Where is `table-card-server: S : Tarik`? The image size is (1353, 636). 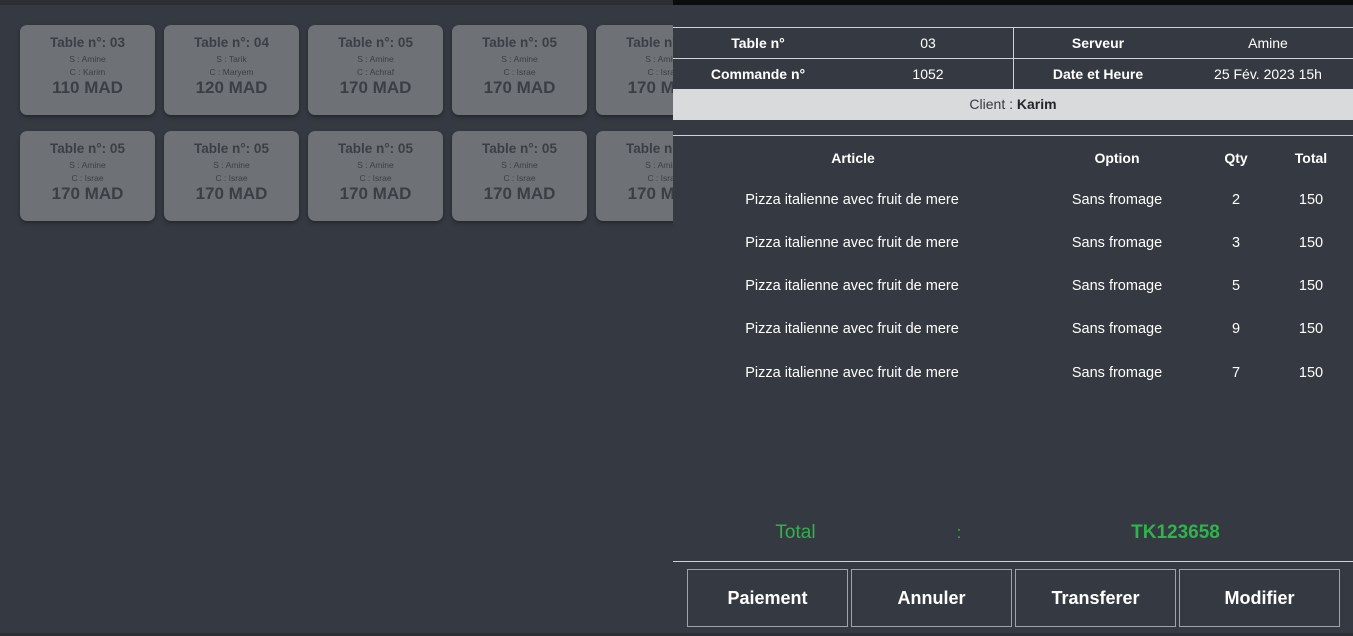
table-card-server: S : Tarik is located at coordinates (231, 59).